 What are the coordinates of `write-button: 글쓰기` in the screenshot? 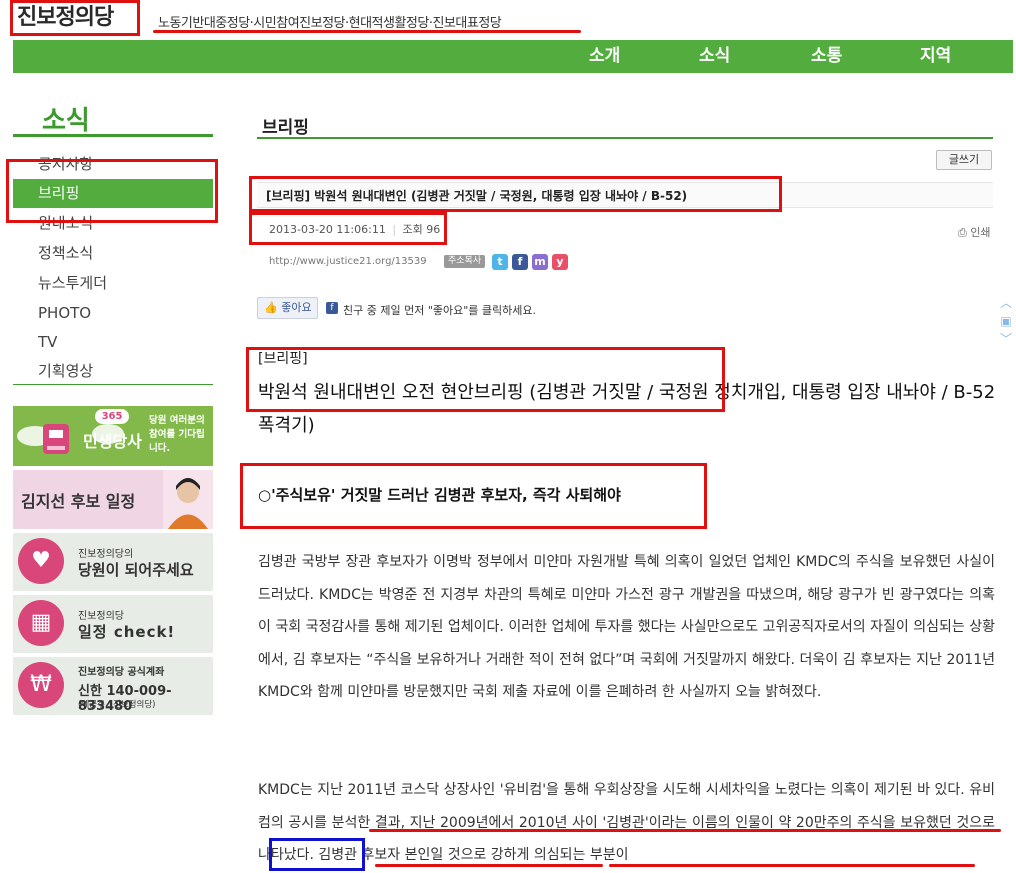 It's located at (964, 160).